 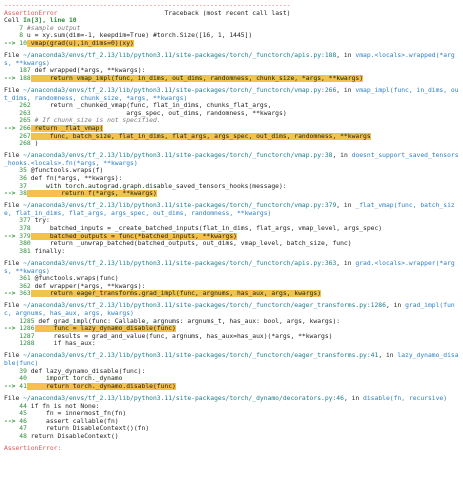 I want to click on line-number: 10, so click(x=23, y=43).